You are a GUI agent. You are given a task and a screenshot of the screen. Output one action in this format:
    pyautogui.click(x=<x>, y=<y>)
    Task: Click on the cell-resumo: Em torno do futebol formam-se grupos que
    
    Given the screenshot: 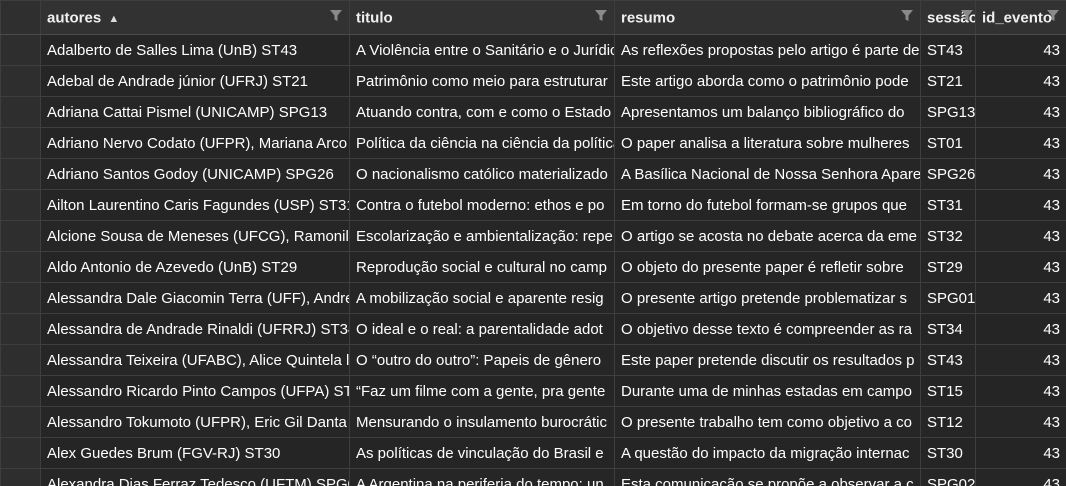 What is the action you would take?
    pyautogui.click(x=767, y=205)
    